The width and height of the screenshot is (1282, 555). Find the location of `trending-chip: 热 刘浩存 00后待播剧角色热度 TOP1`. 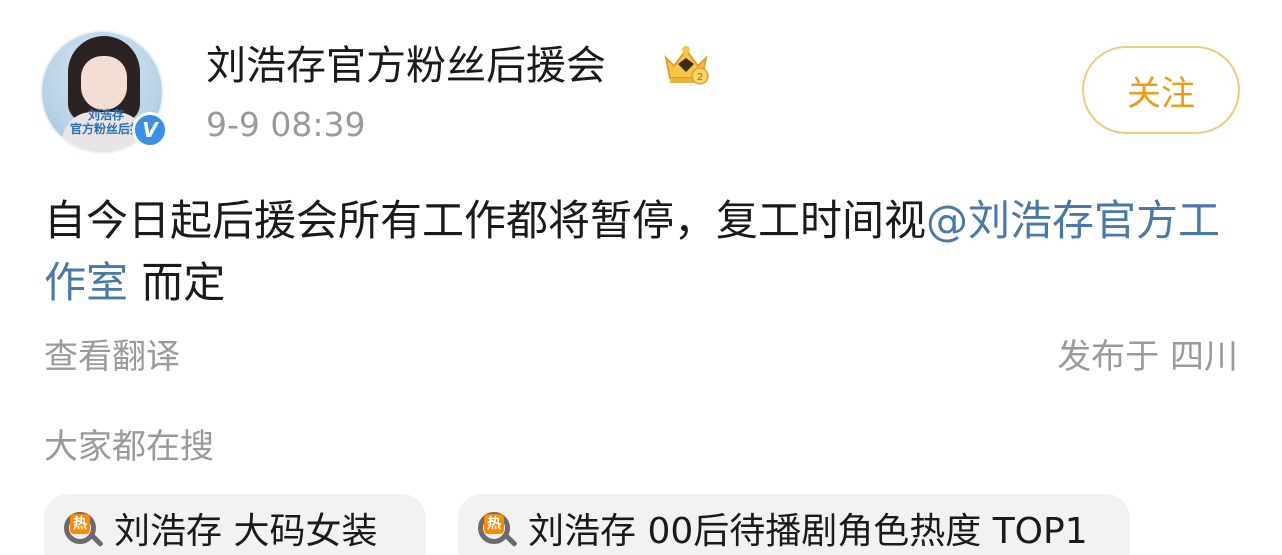

trending-chip: 热 刘浩存 00后待播剧角色热度 TOP1 is located at coordinates (794, 524).